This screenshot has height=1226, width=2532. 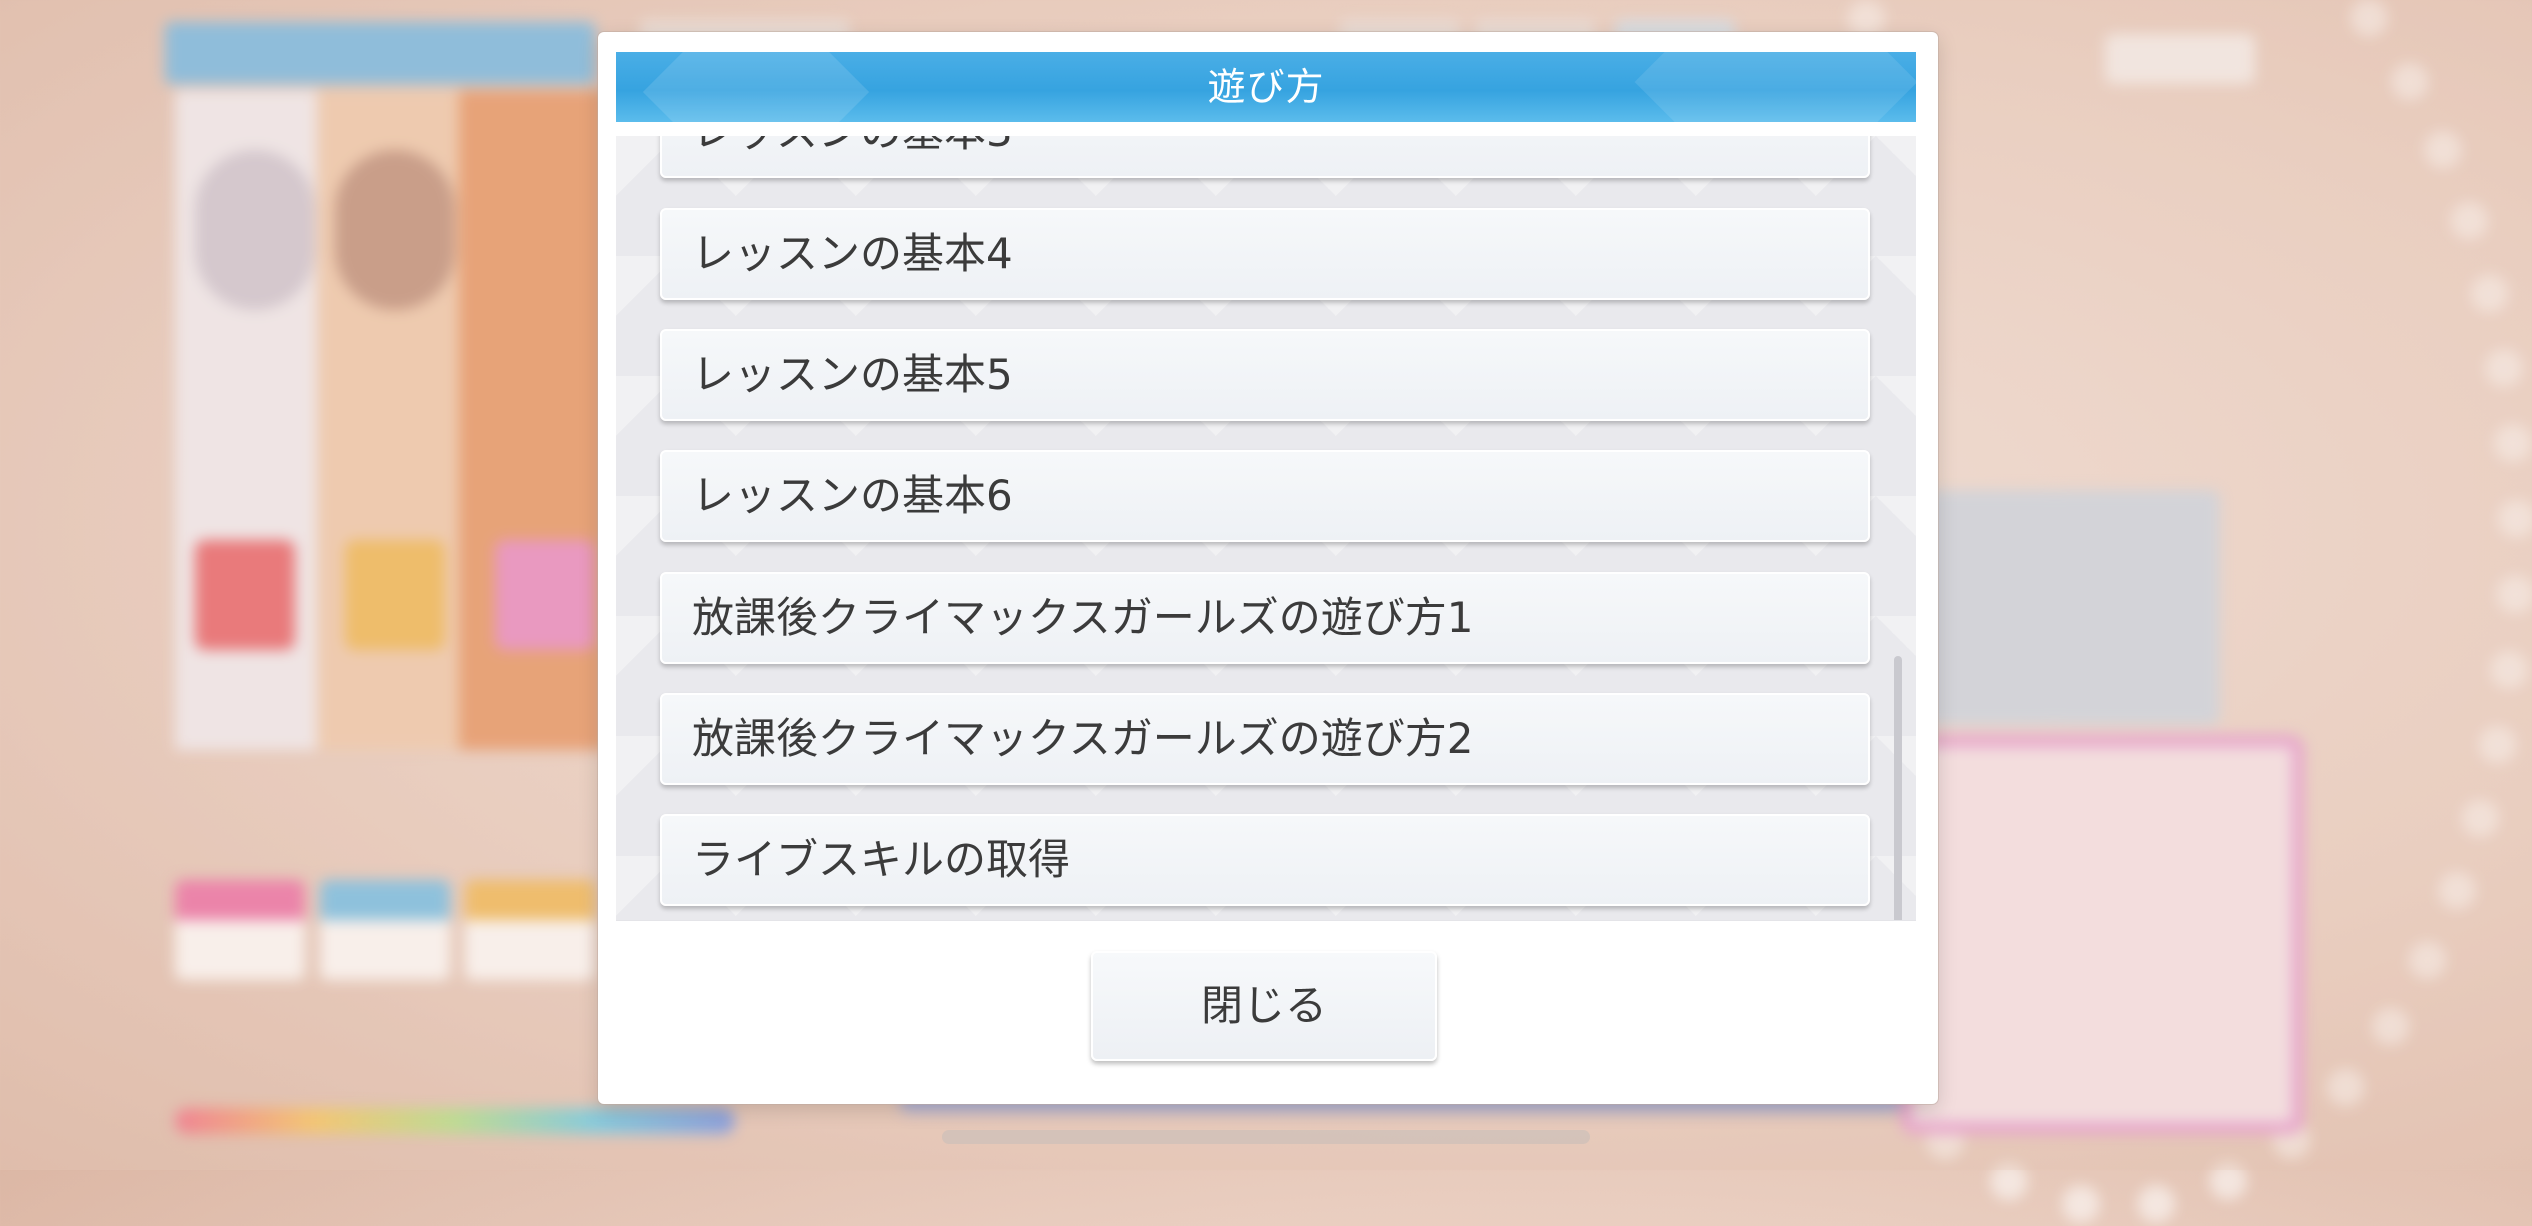 What do you see at coordinates (1265, 618) in the screenshot?
I see `list-item-houkago-how-to-play-1: 放課後クライマックスガールズの遊び方1` at bounding box center [1265, 618].